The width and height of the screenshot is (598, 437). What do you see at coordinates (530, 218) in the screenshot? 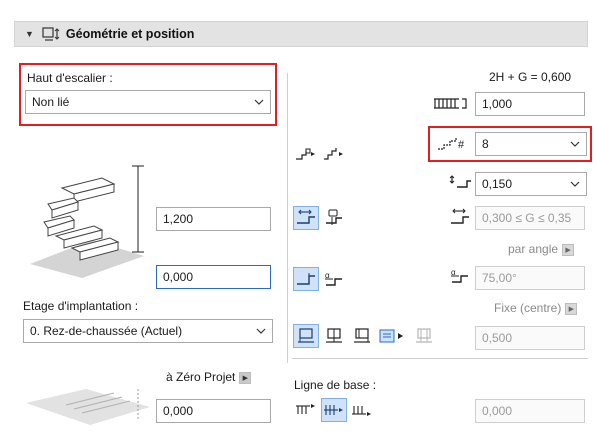
I see `going-input: 0,300 ≤ G ≤ 0,35` at bounding box center [530, 218].